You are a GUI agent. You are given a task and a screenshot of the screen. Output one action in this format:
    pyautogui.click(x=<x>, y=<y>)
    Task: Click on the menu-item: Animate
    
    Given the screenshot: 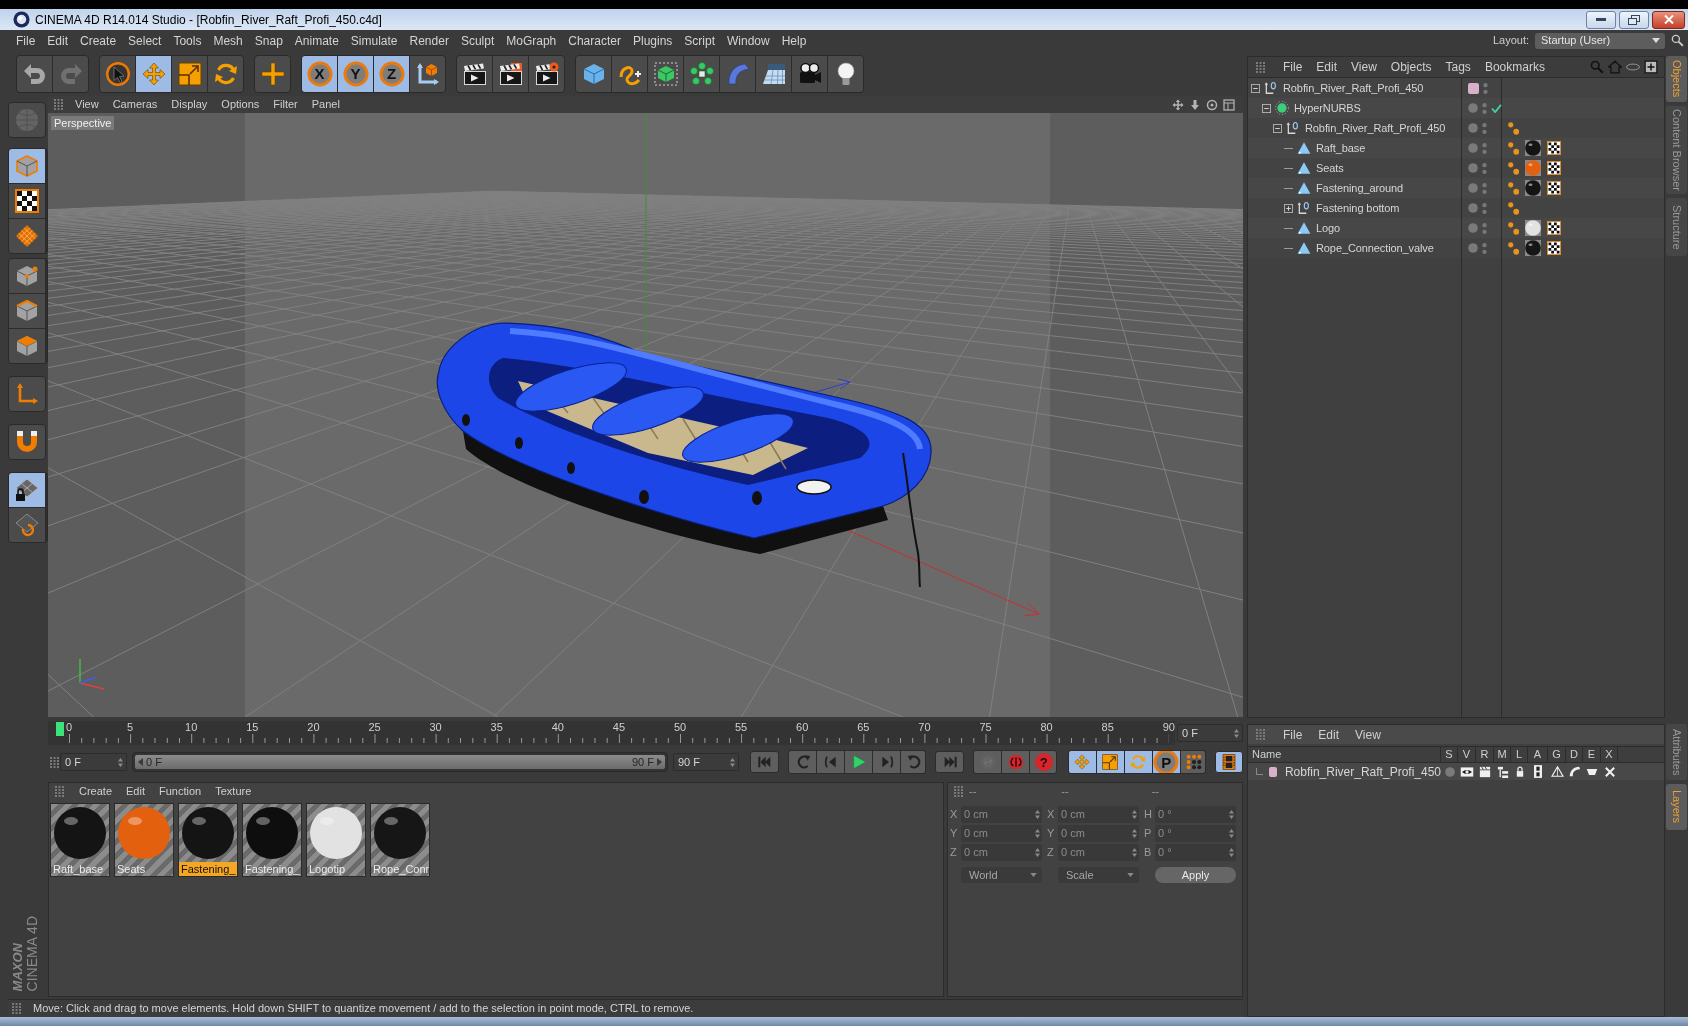 What is the action you would take?
    pyautogui.click(x=316, y=40)
    